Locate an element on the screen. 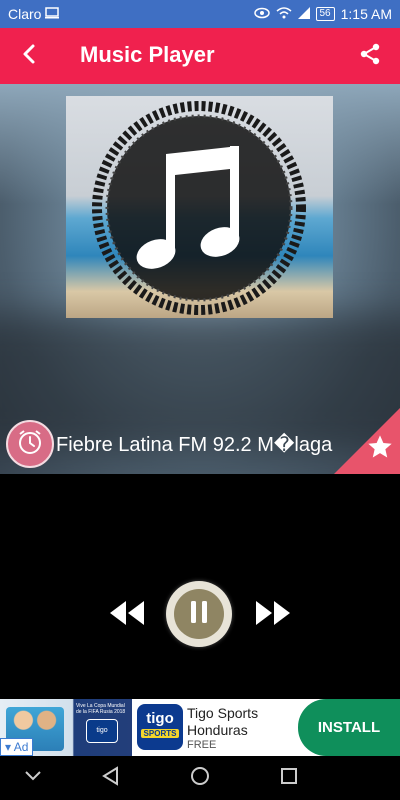 The height and width of the screenshot is (800, 400). app-bar: Music Player is located at coordinates (200, 56).